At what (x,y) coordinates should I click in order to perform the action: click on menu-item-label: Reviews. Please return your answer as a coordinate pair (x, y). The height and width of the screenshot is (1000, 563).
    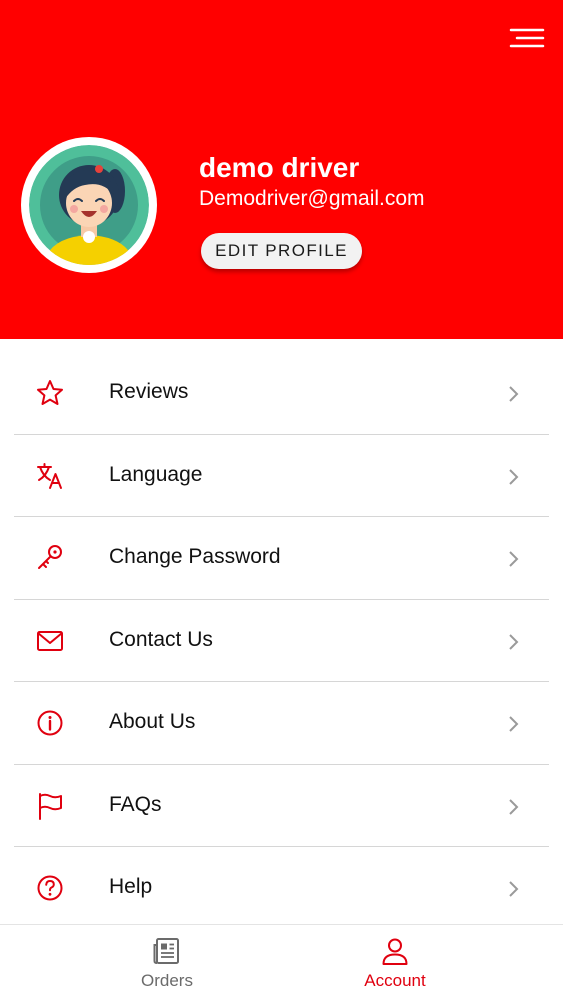
    Looking at the image, I should click on (149, 391).